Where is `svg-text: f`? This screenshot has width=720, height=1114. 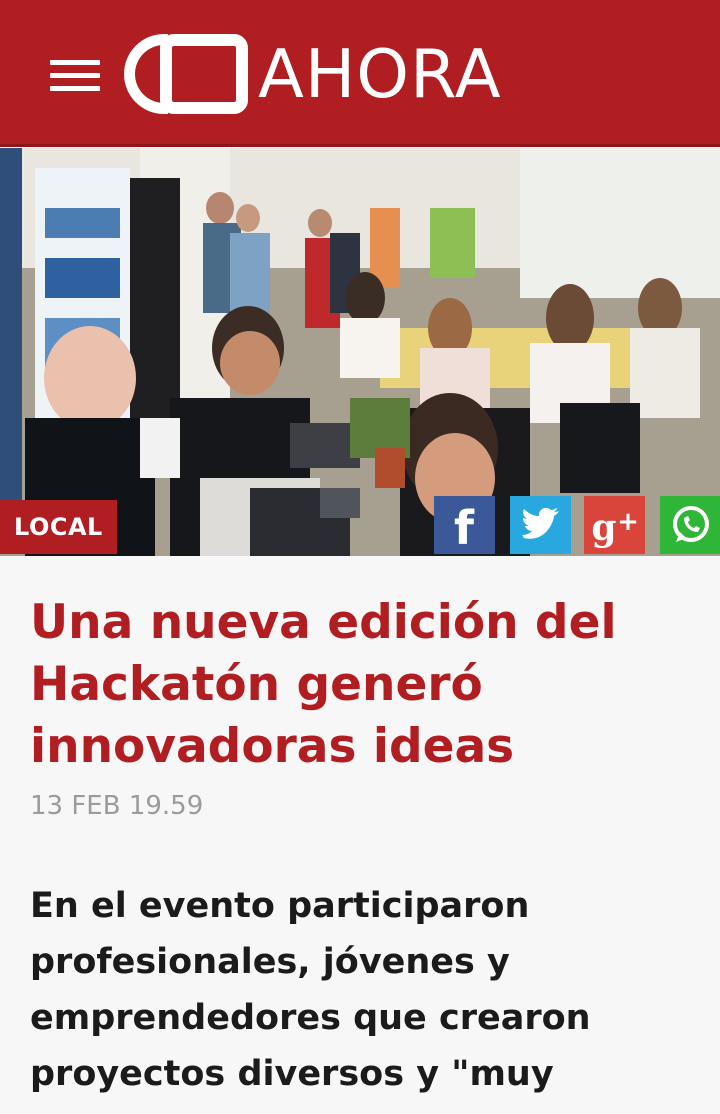 svg-text: f is located at coordinates (464, 527).